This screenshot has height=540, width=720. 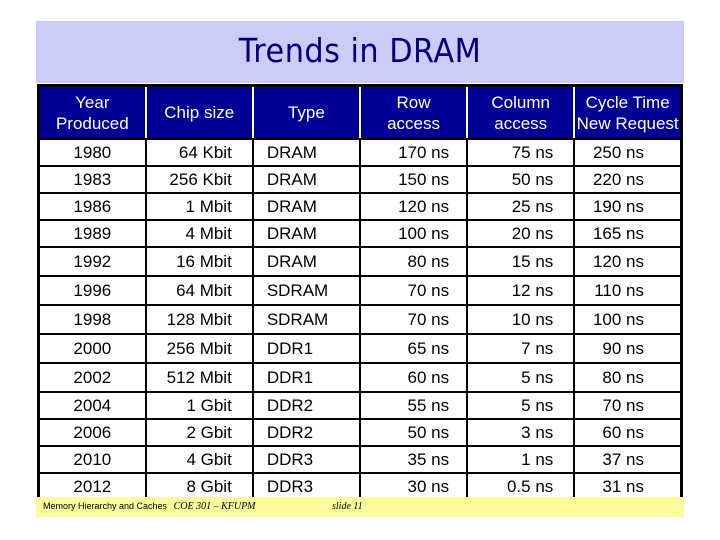 What do you see at coordinates (92, 459) in the screenshot?
I see `year-cell: 2010` at bounding box center [92, 459].